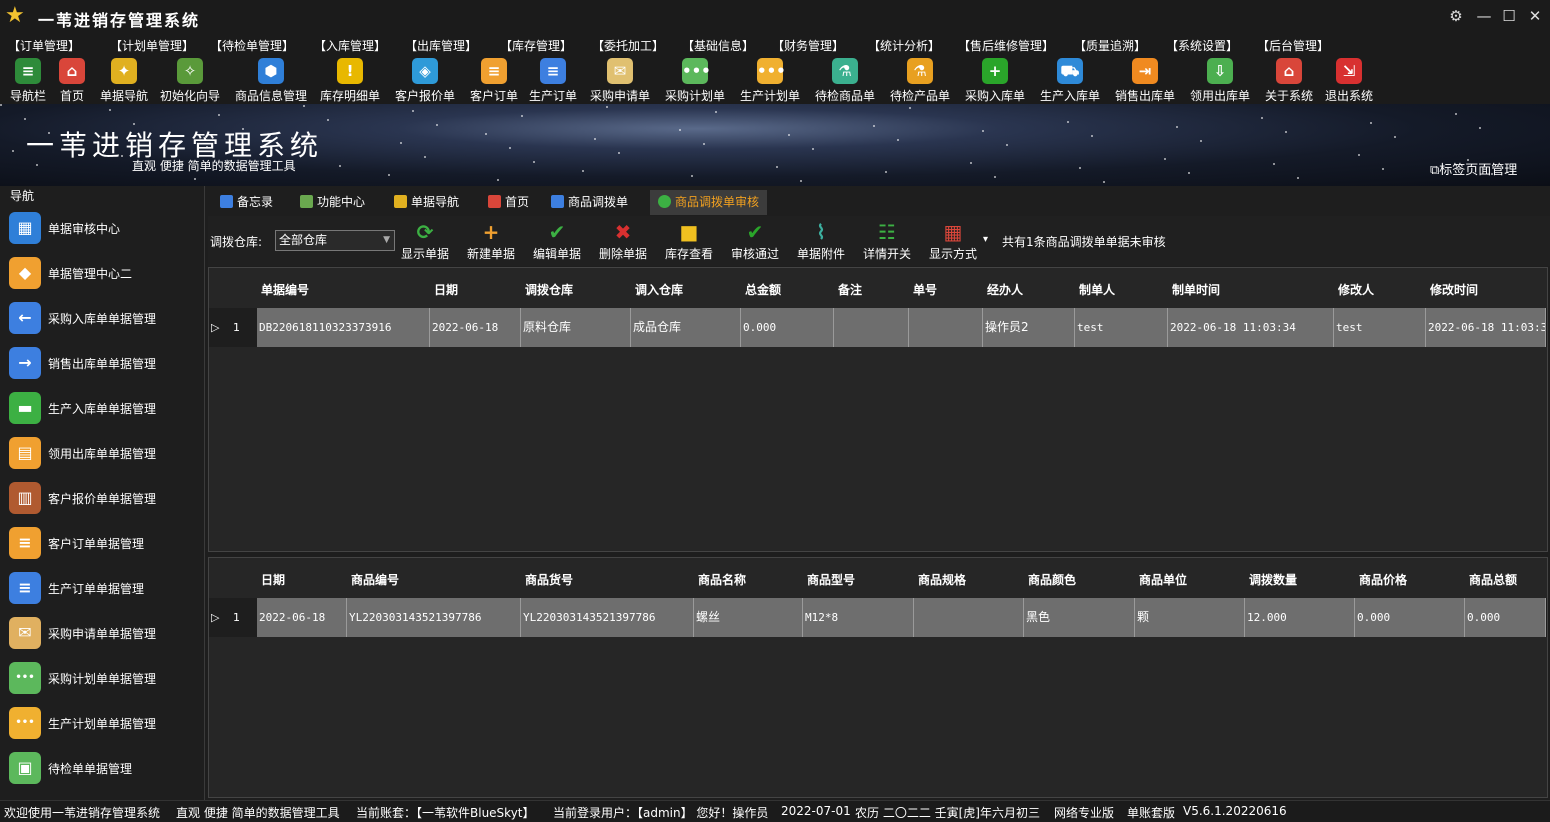 The height and width of the screenshot is (822, 1550). What do you see at coordinates (252, 45) in the screenshot?
I see `menu-item: 【待检单管理】` at bounding box center [252, 45].